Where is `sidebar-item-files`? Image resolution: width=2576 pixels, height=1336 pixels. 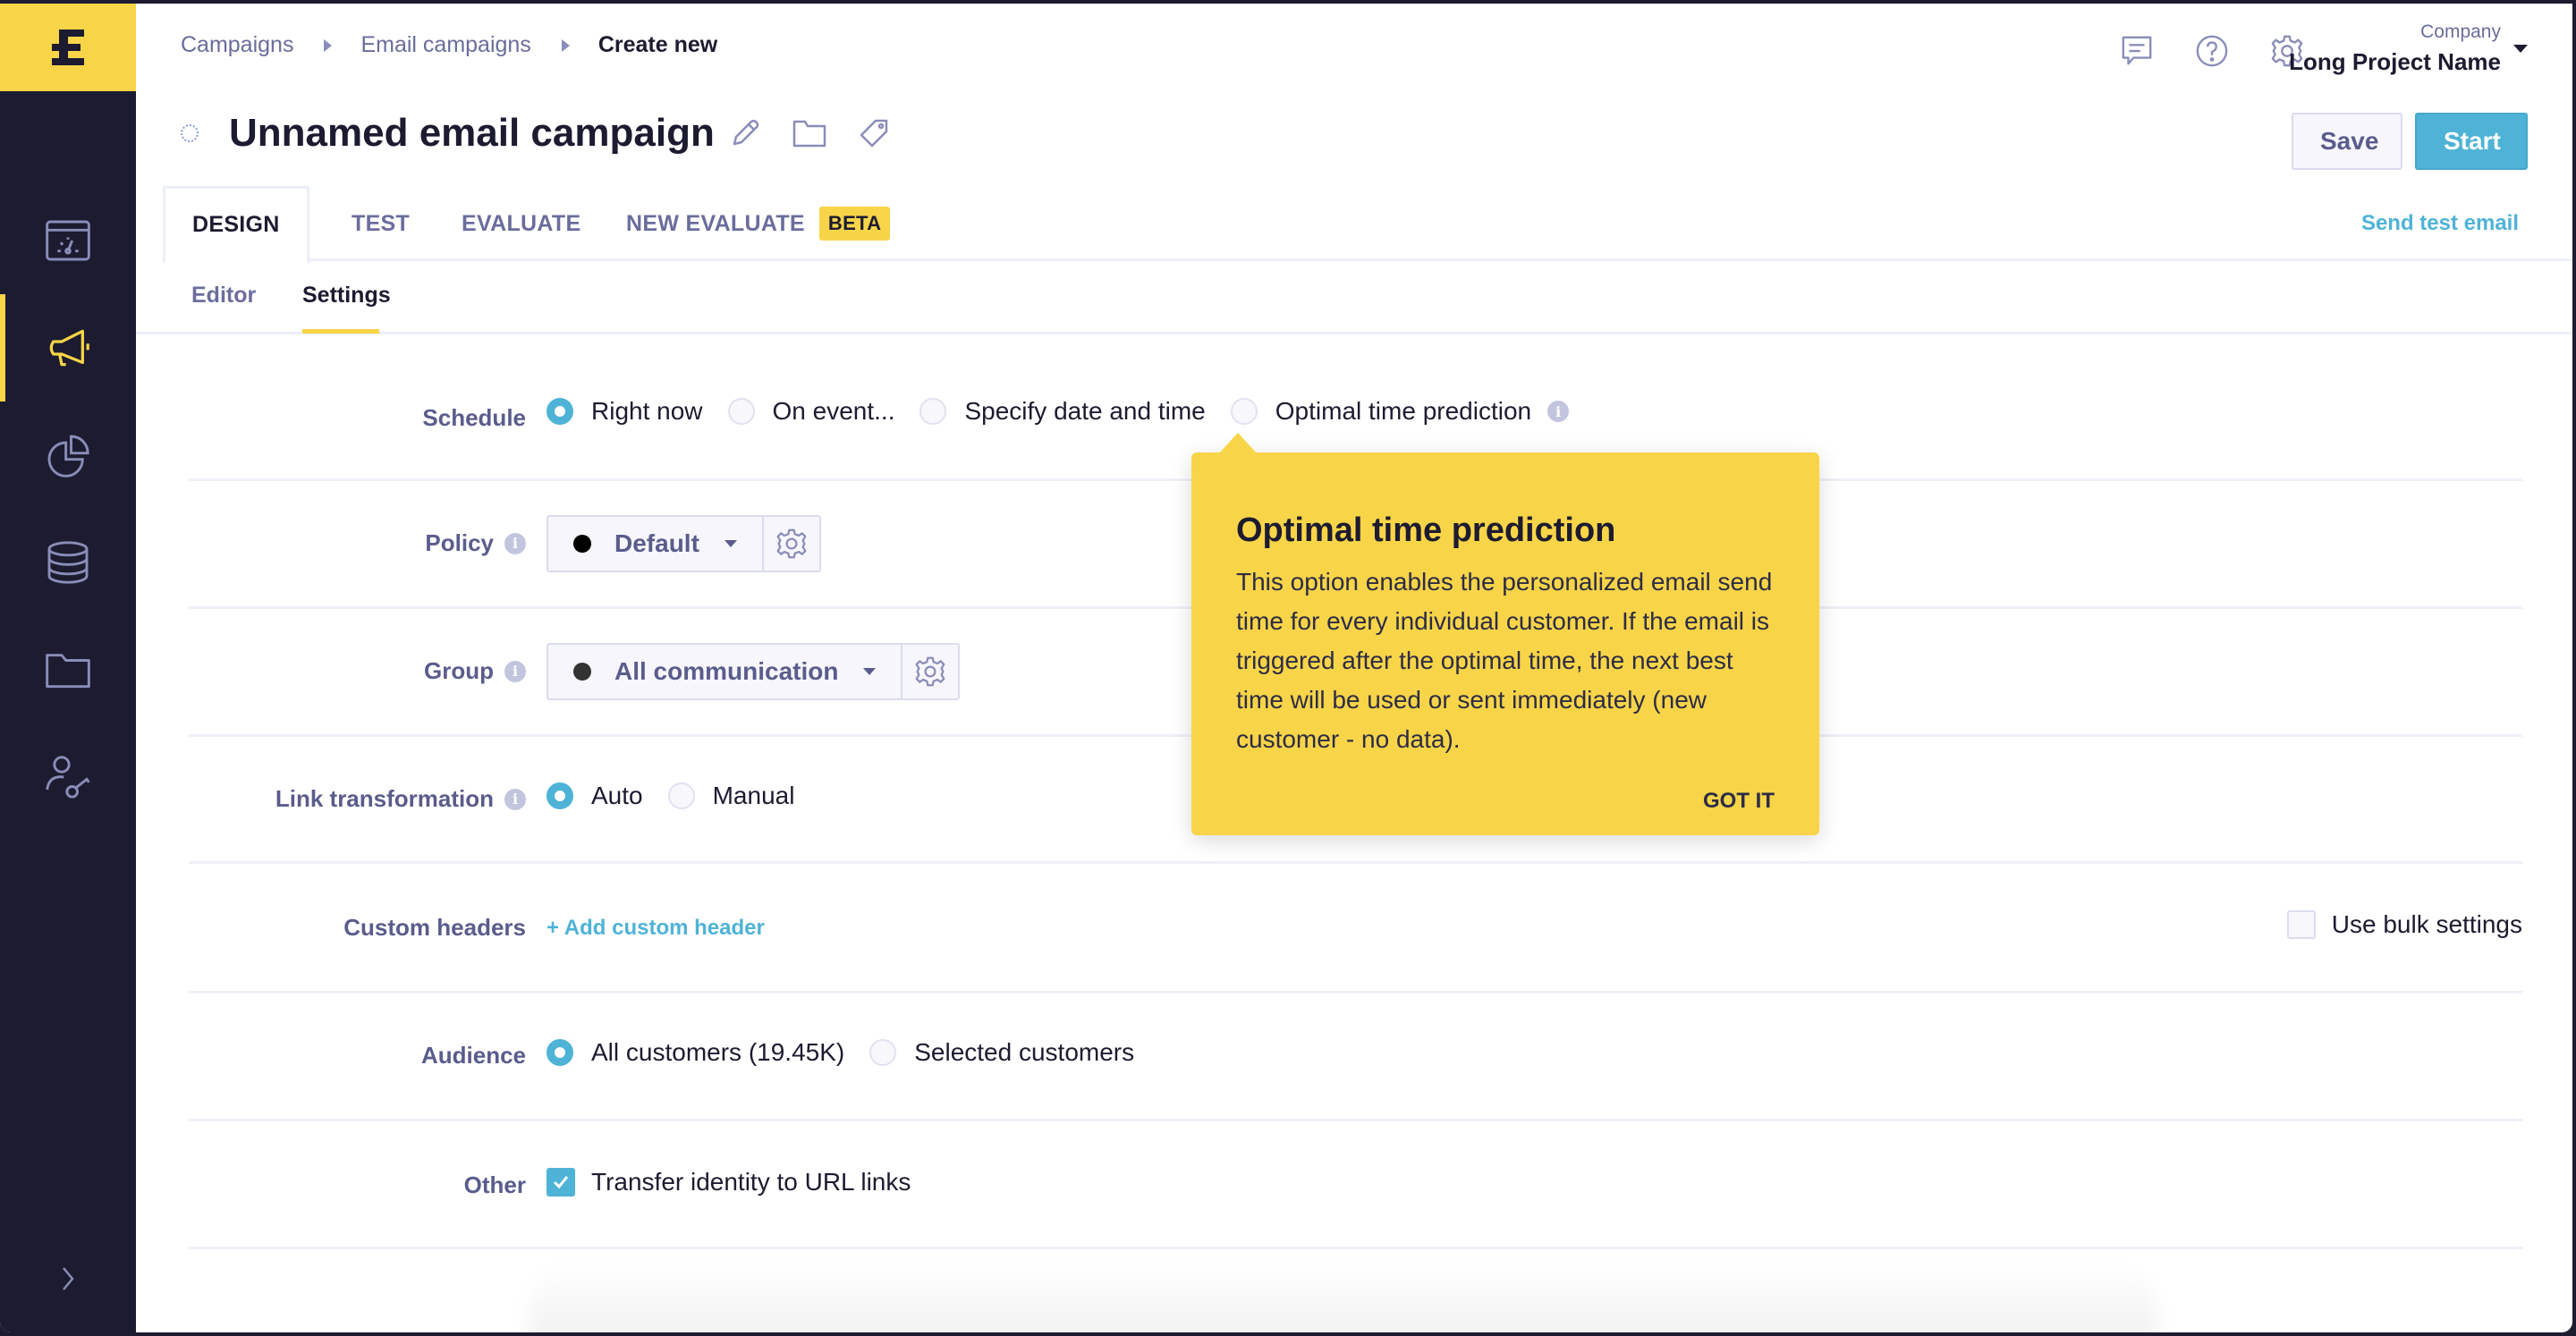
sidebar-item-files is located at coordinates (68, 670).